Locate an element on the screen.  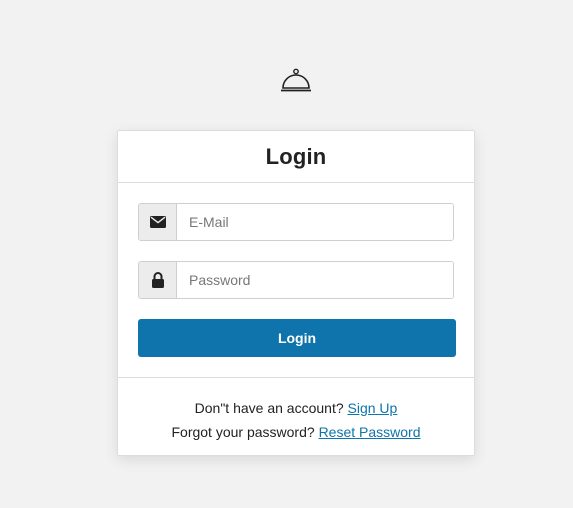
card-header: Login is located at coordinates (296, 157).